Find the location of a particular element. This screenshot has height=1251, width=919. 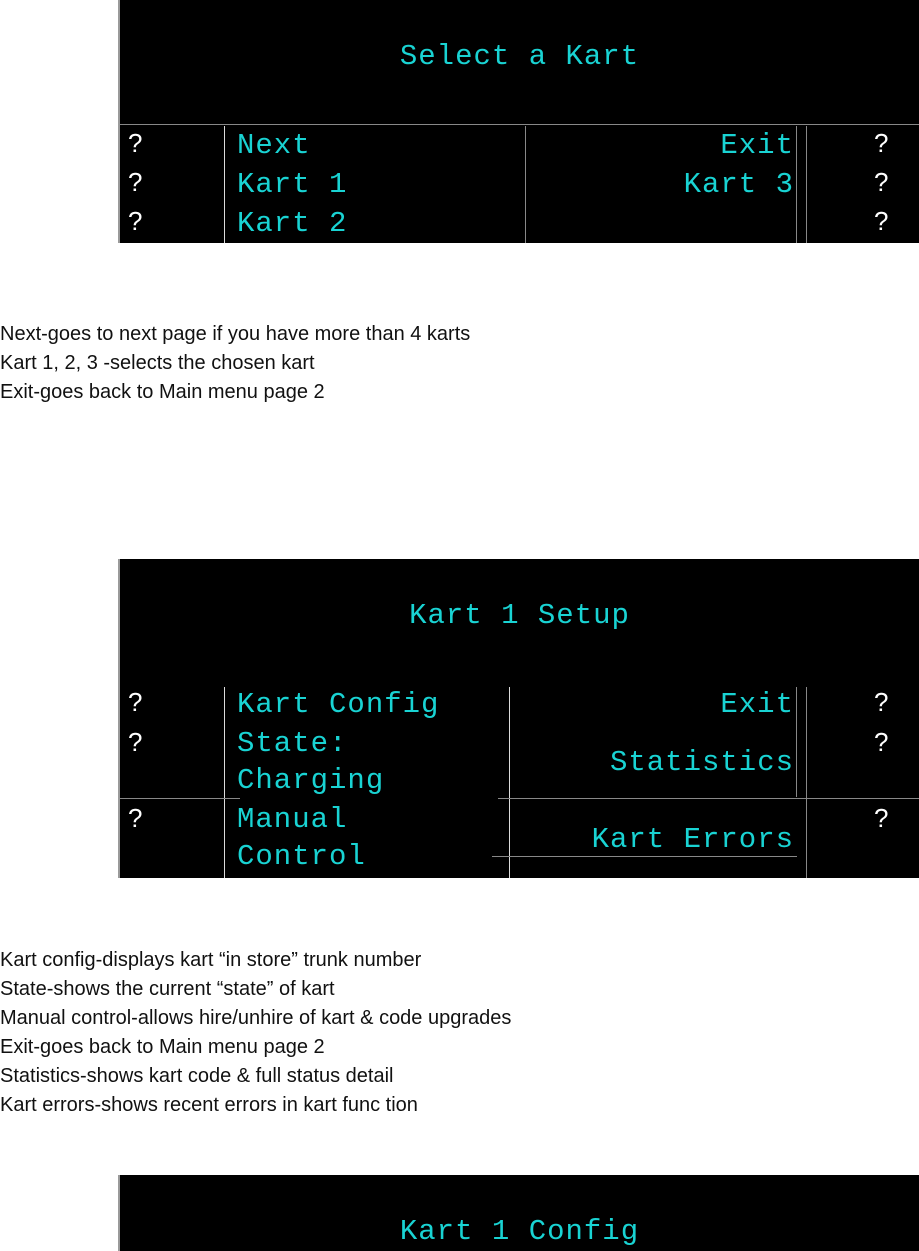

kart-2-button: Kart 2 is located at coordinates (292, 223).